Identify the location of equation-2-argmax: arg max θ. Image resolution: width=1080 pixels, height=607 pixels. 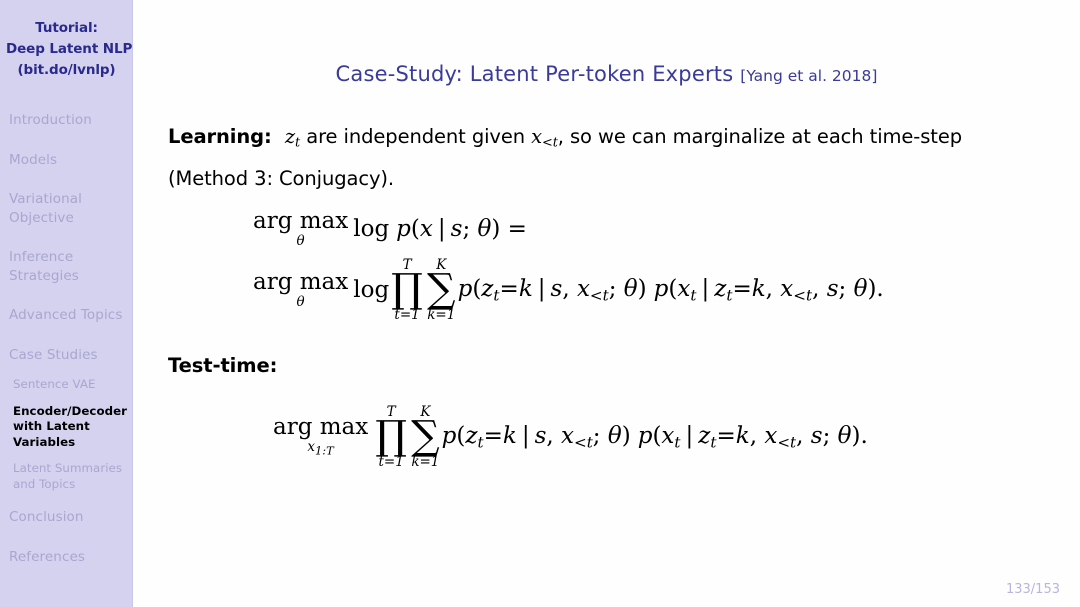
(301, 289).